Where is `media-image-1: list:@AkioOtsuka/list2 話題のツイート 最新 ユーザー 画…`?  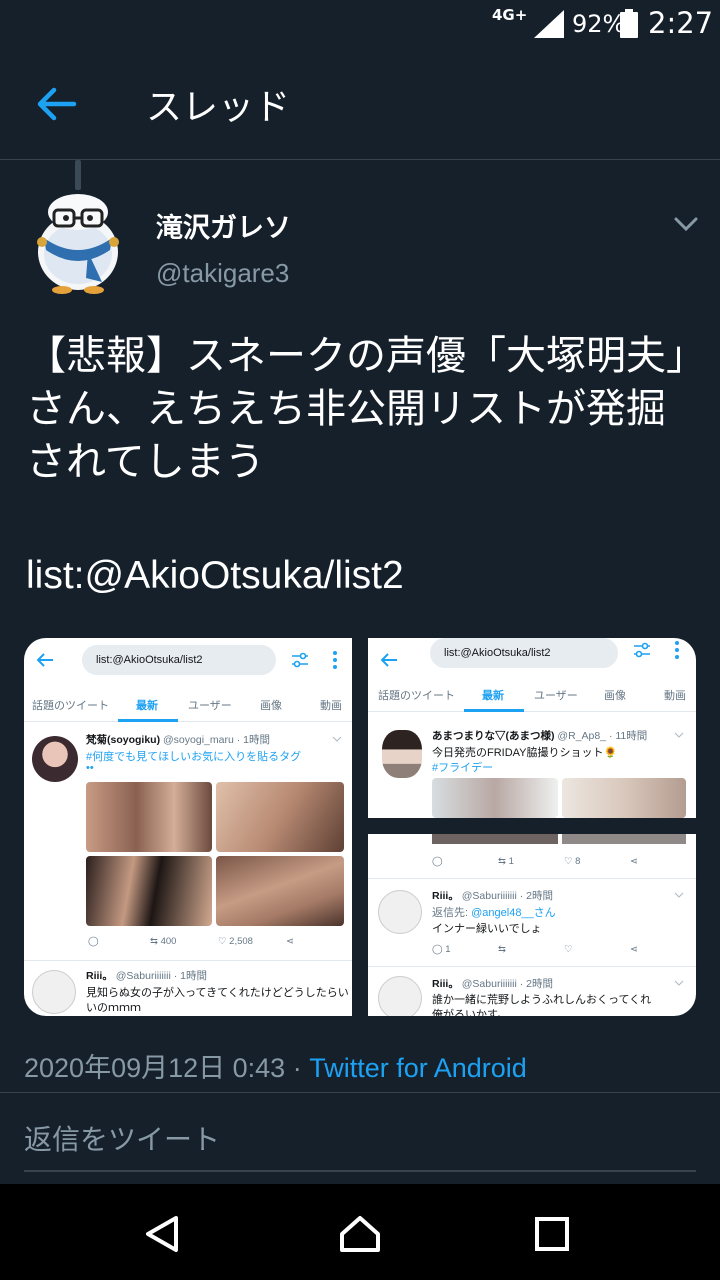
media-image-1: list:@AkioOtsuka/list2 話題のツイート 最新 ユーザー 画… is located at coordinates (188, 827).